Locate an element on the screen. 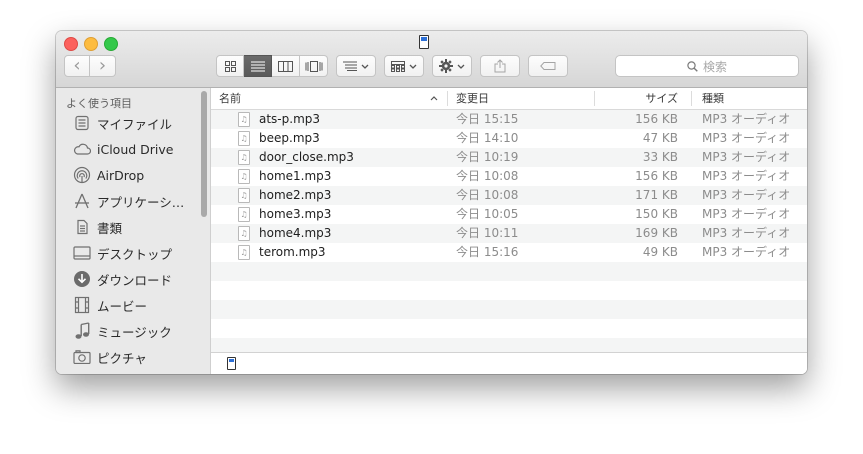  back-button: ‹ is located at coordinates (77, 66).